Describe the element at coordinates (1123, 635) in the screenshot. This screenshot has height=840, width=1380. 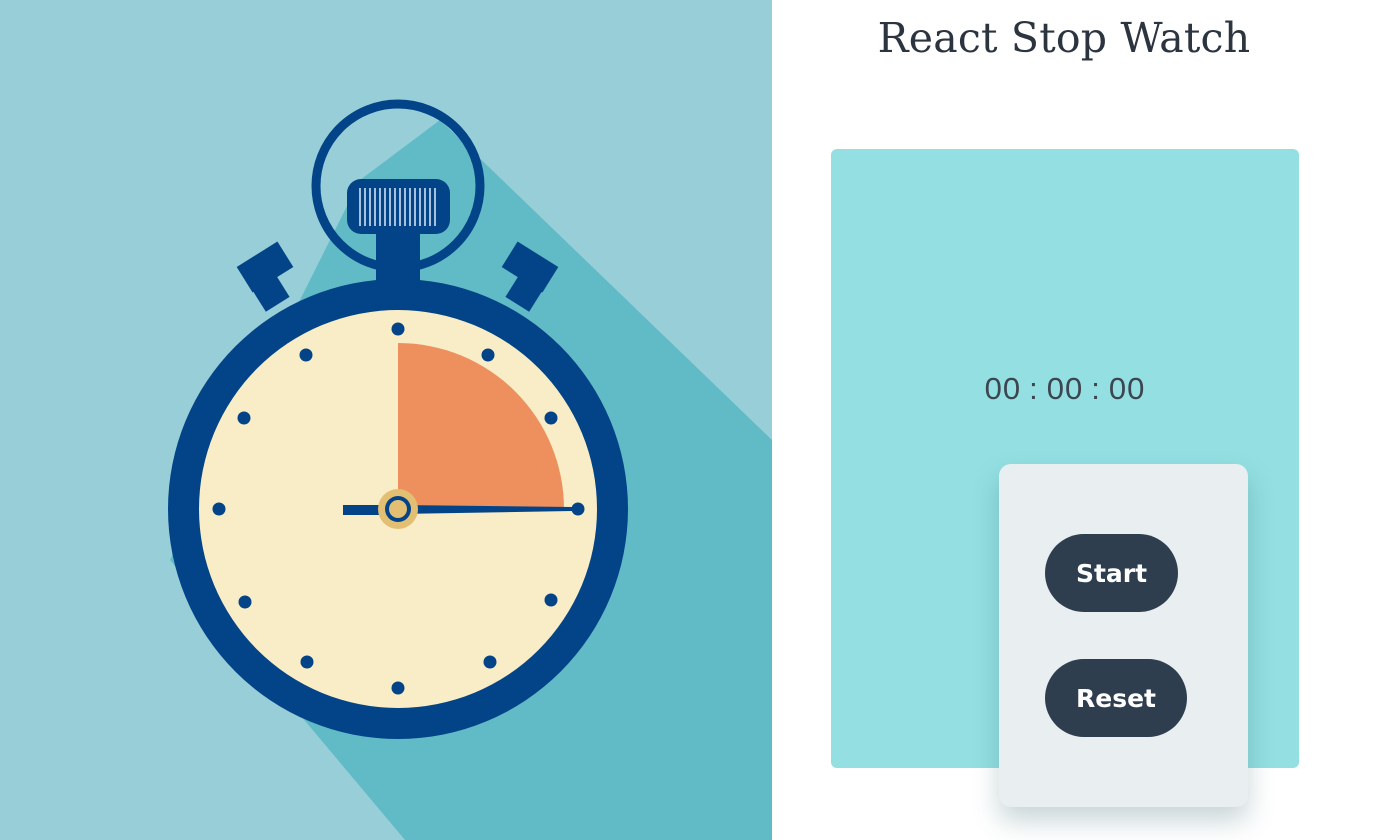
I see `button-panel: Start Reset` at that location.